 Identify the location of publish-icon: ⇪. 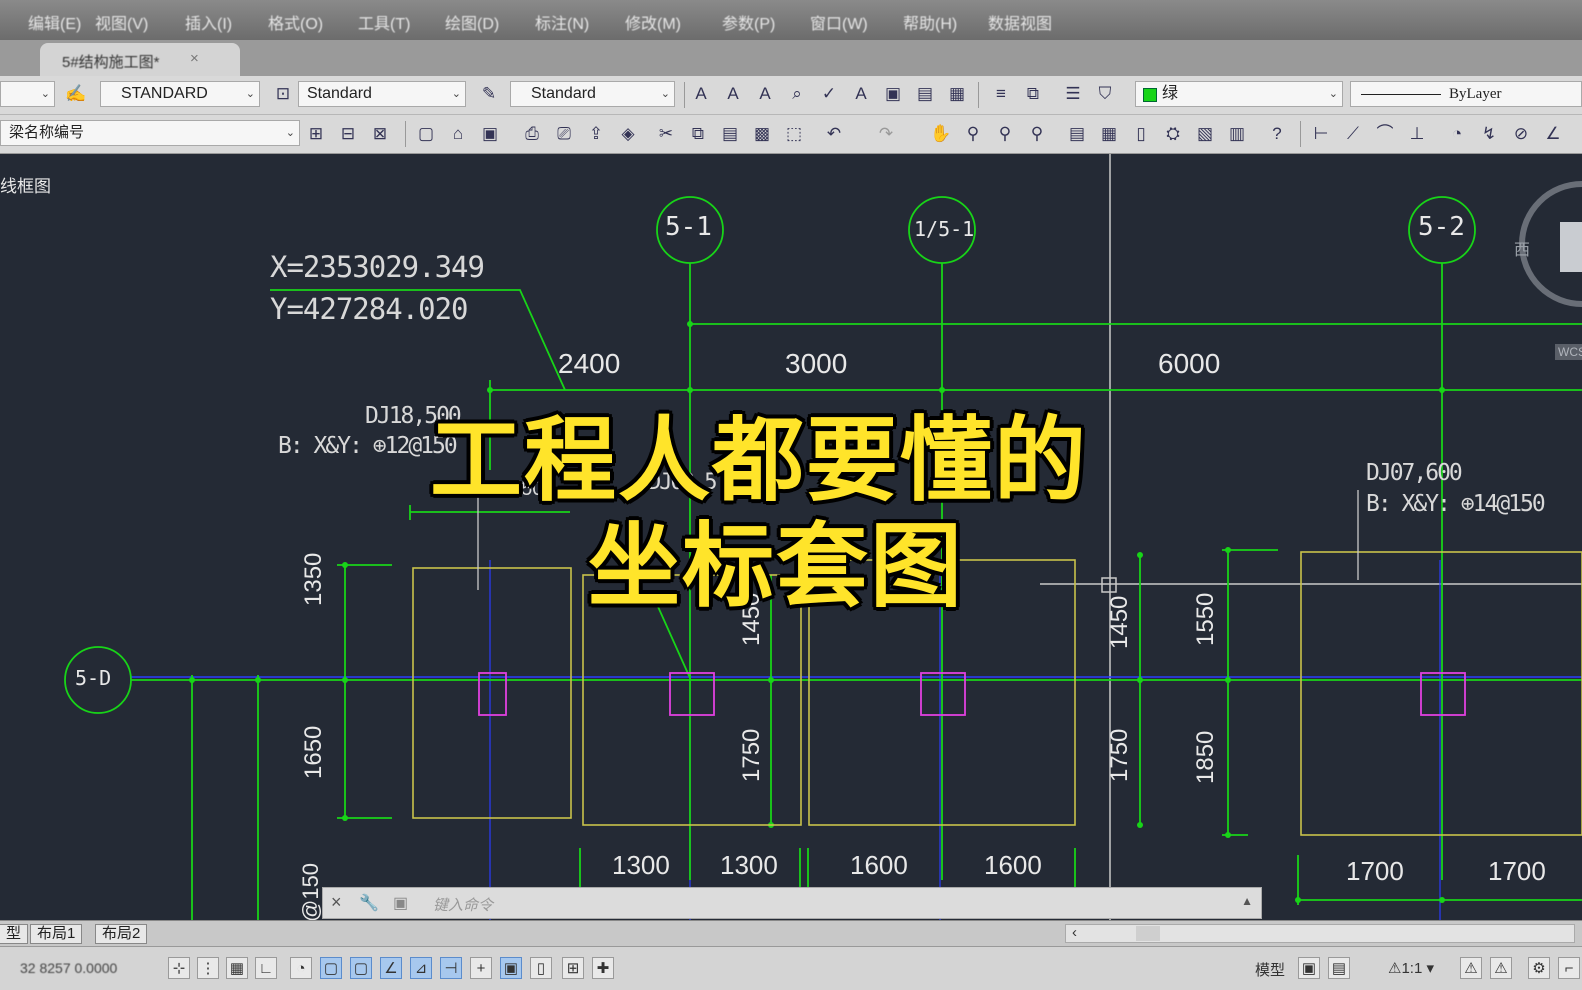
(596, 134).